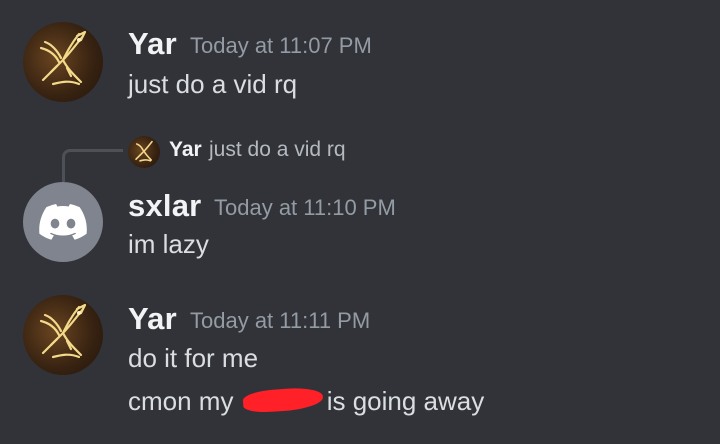  What do you see at coordinates (185, 150) in the screenshot?
I see `reply-username: Yar` at bounding box center [185, 150].